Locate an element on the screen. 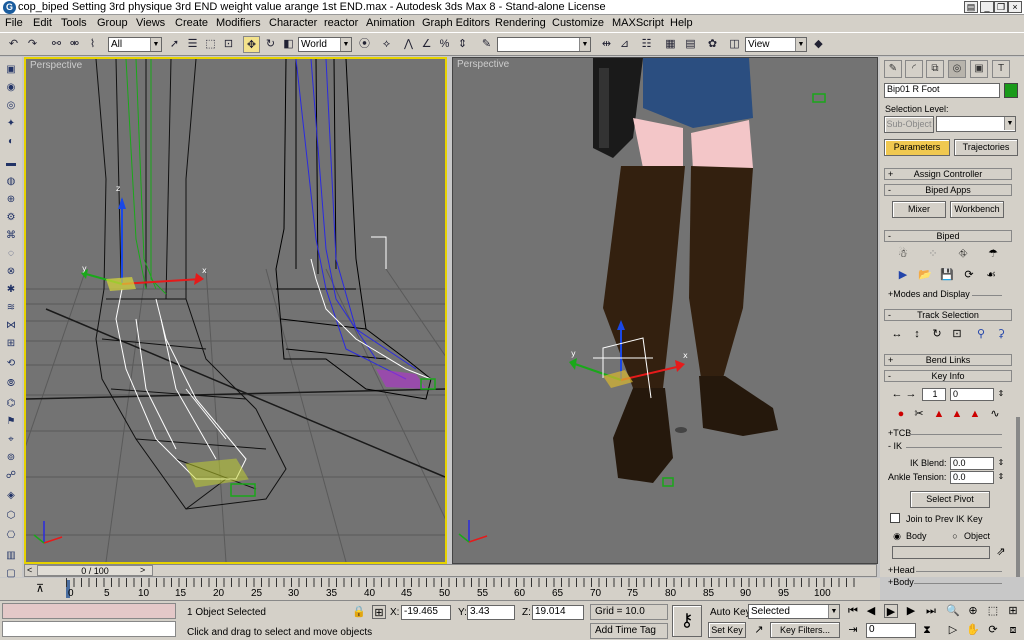 This screenshot has width=1024, height=640. layer-manager-icon: ☷ is located at coordinates (646, 44).